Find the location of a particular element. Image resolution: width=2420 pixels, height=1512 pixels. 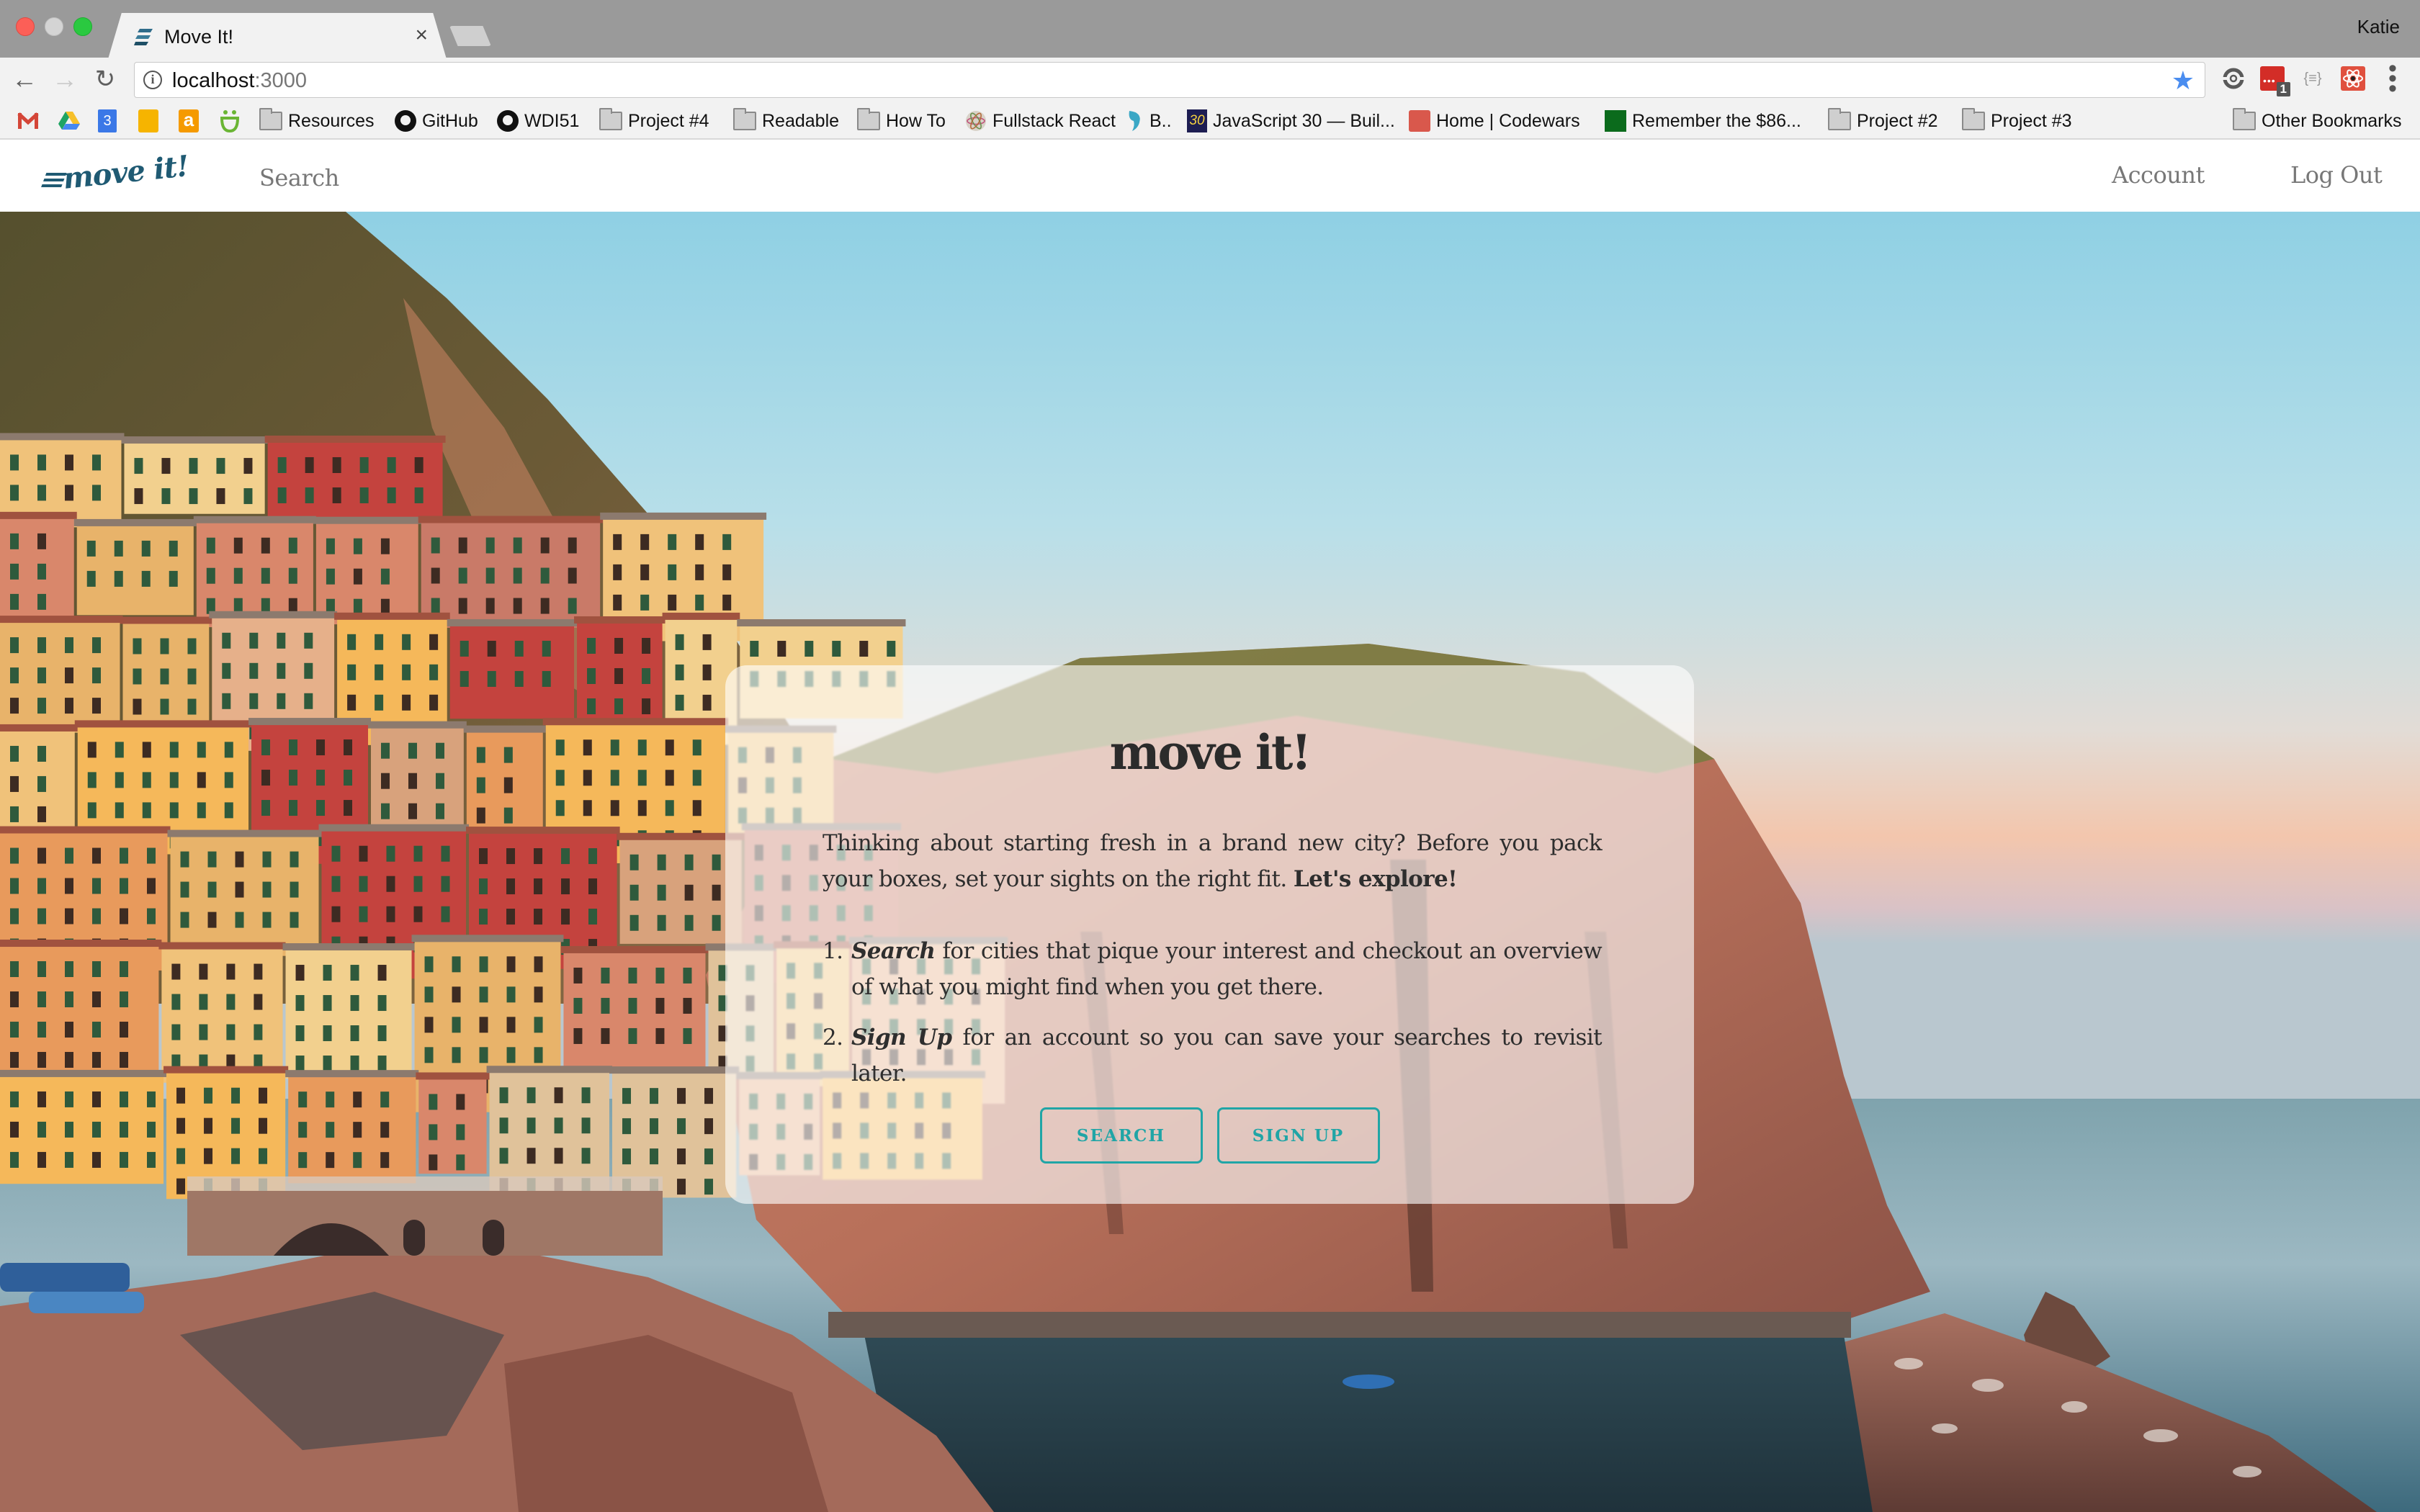

bookmark-wdi51: WDI51 is located at coordinates (538, 121).